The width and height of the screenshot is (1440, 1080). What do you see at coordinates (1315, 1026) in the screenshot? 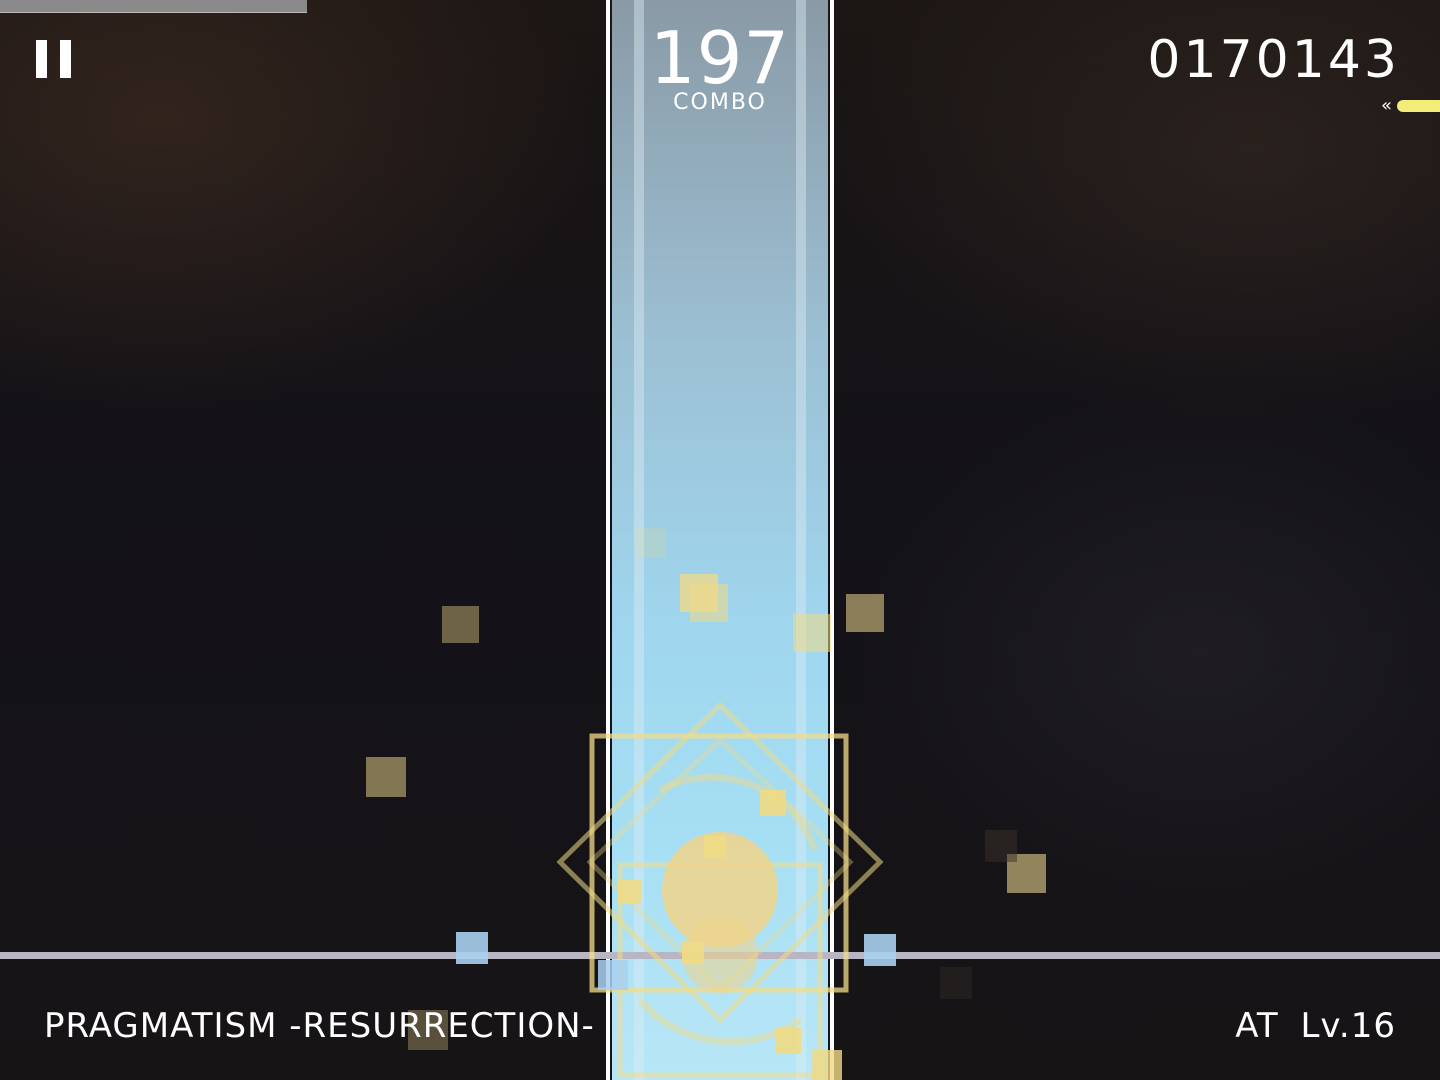
I see `difficulty-label: AT Lv.16` at bounding box center [1315, 1026].